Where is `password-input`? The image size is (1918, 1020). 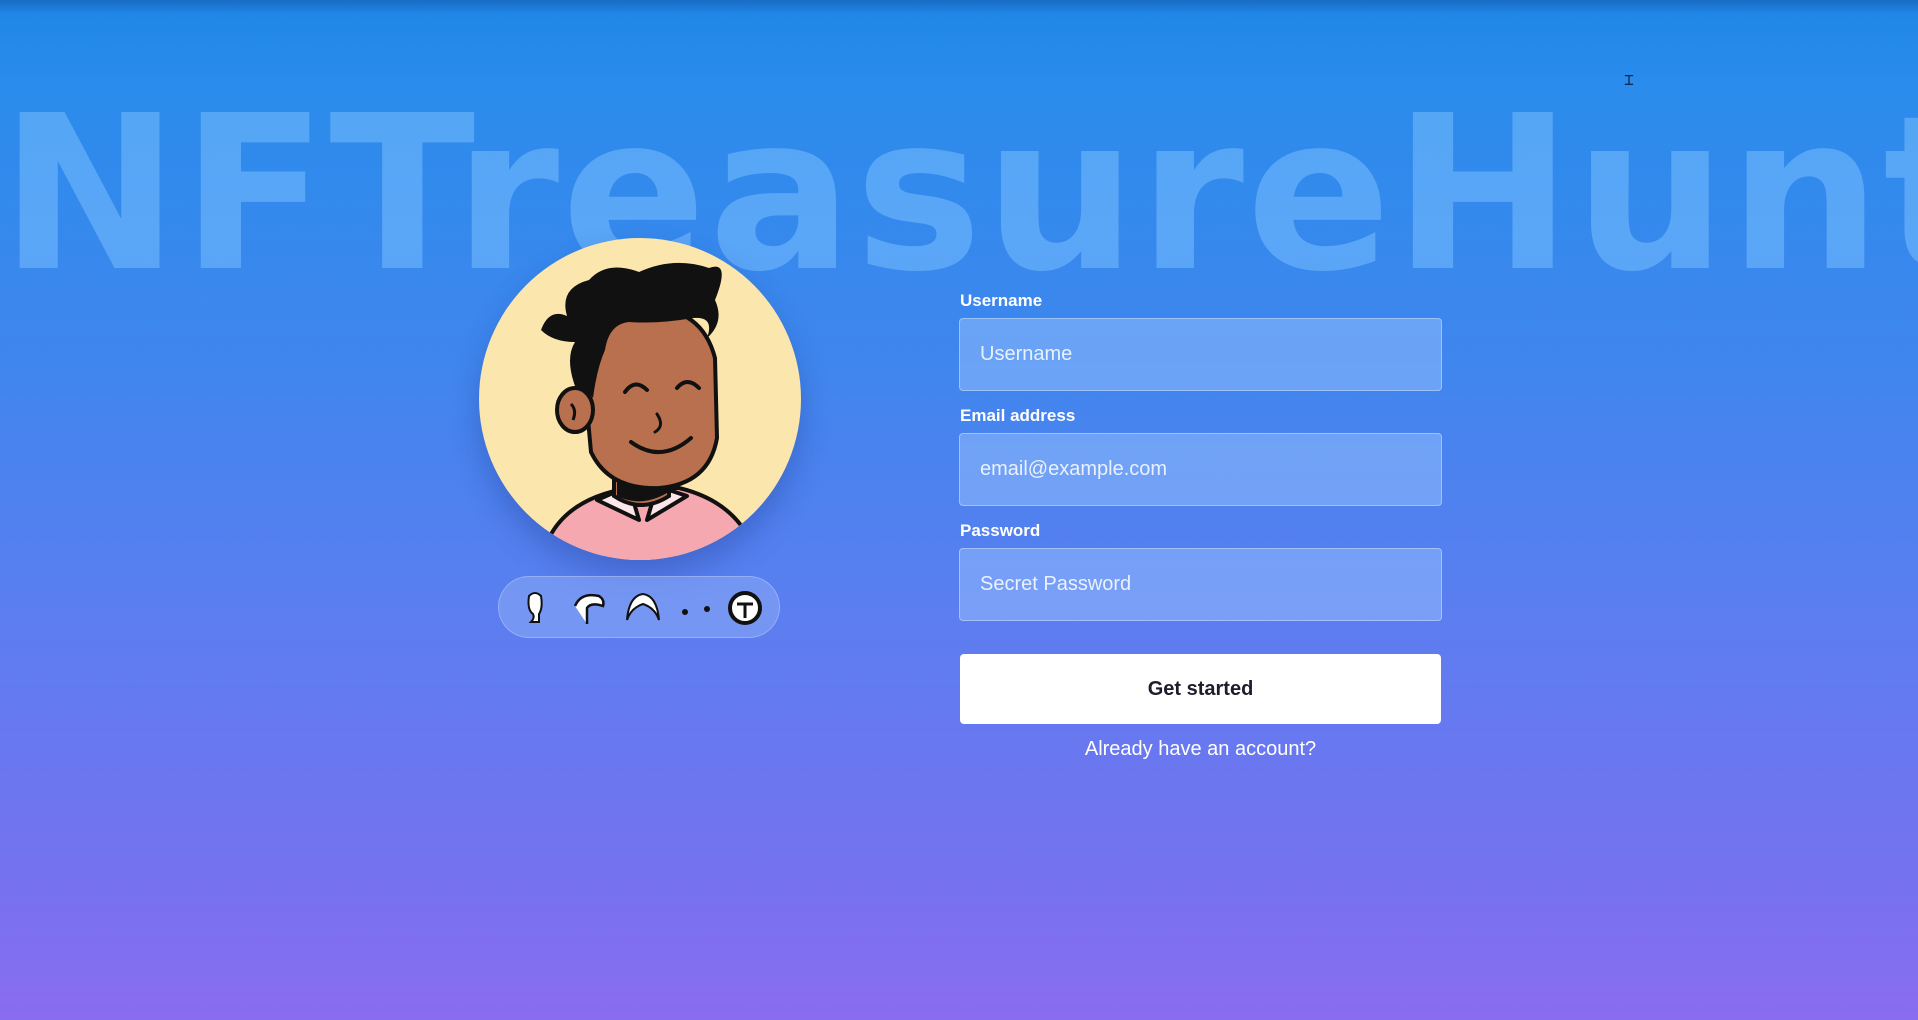
password-input is located at coordinates (1200, 584).